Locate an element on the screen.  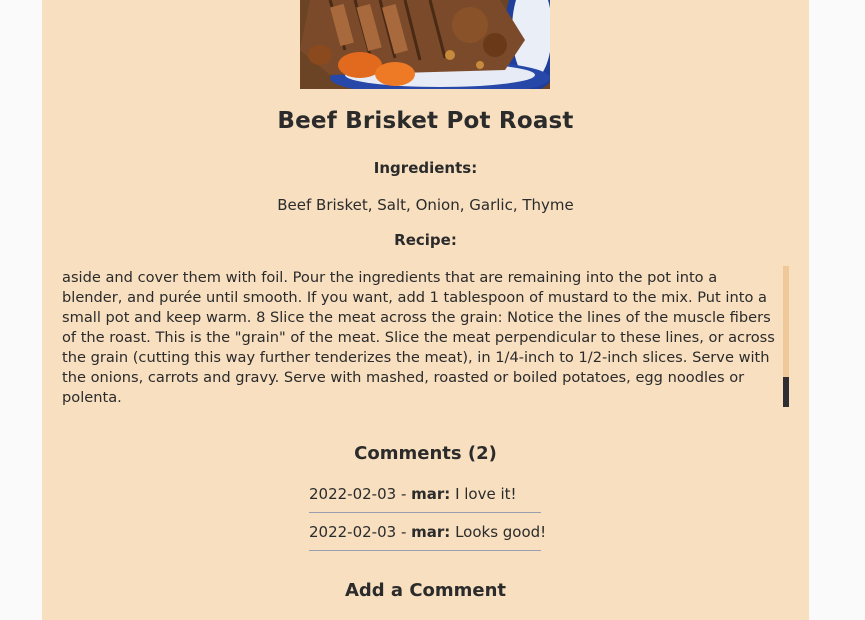
recipe-scrollbar is located at coordinates (786, 336).